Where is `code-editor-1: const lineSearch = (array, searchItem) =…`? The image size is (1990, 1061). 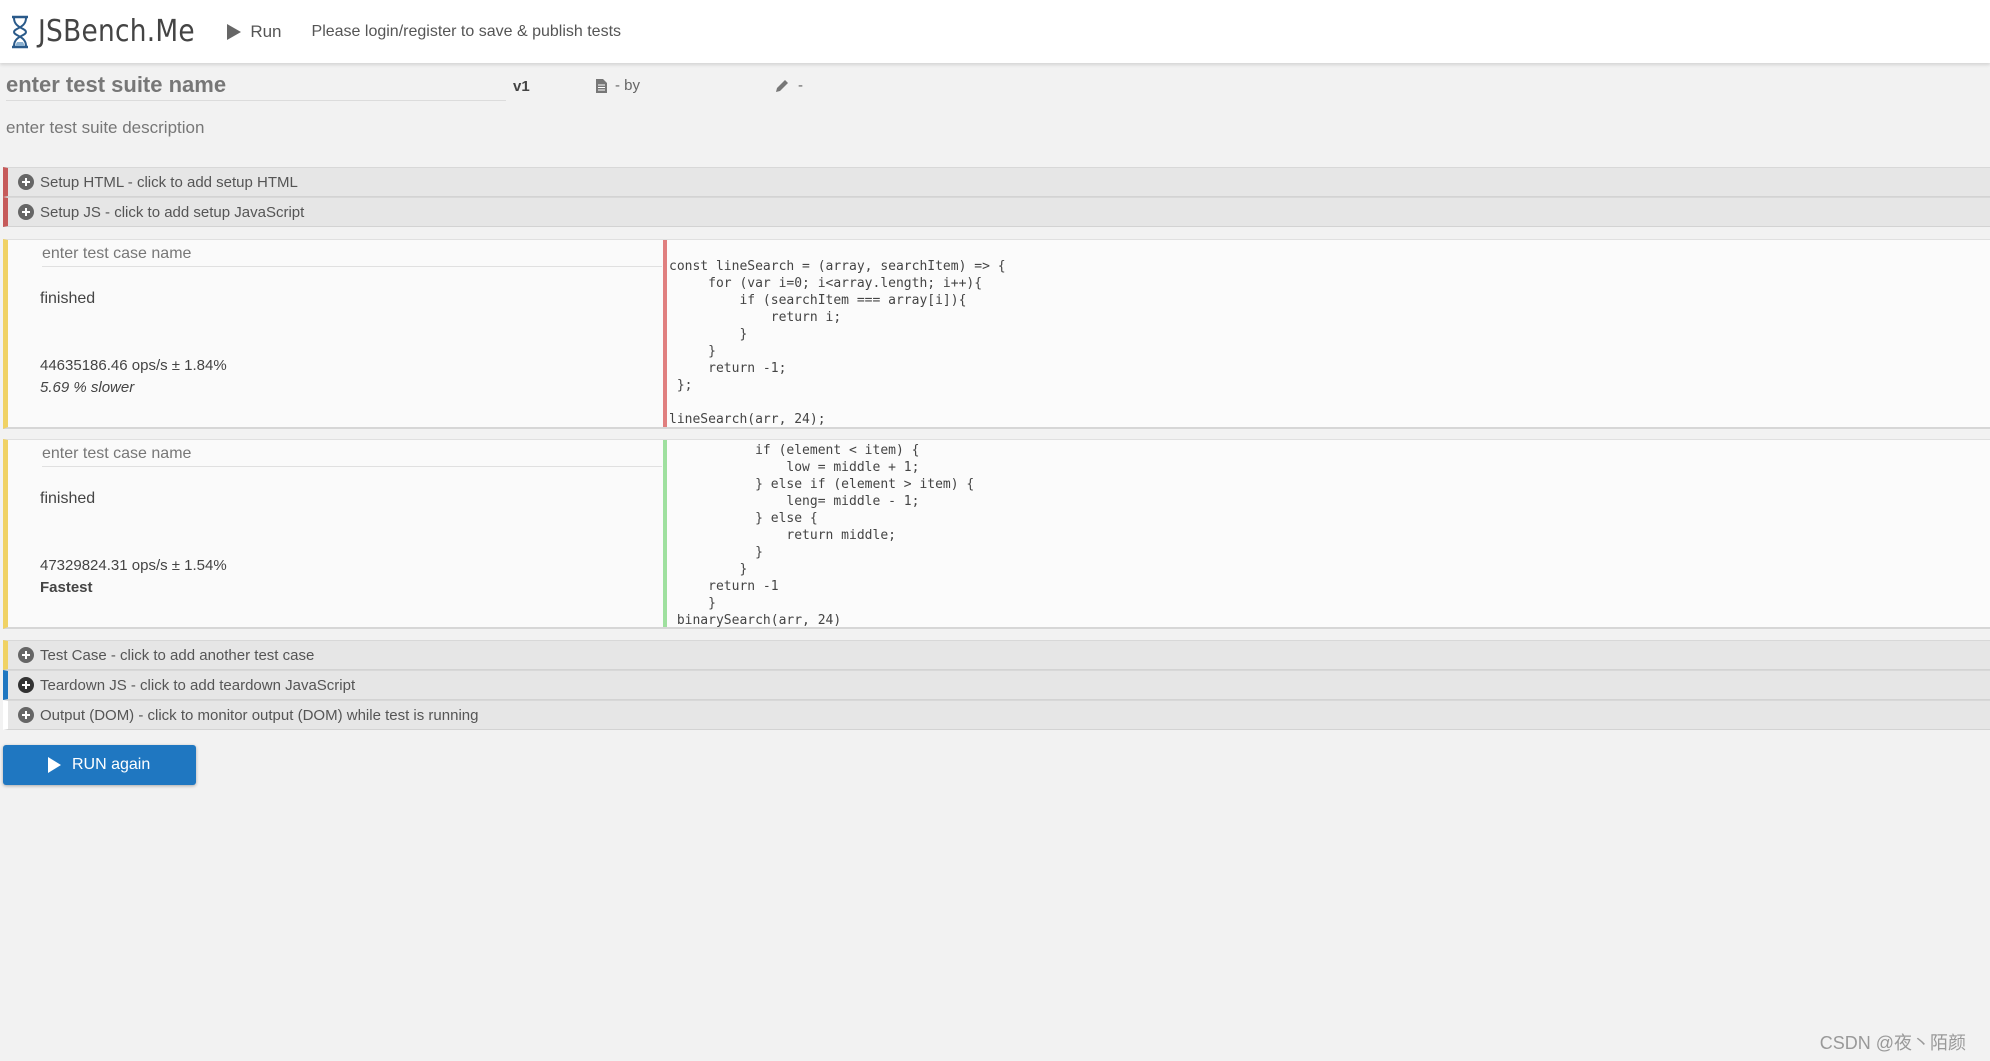 code-editor-1: const lineSearch = (array, searchItem) =… is located at coordinates (1326, 333).